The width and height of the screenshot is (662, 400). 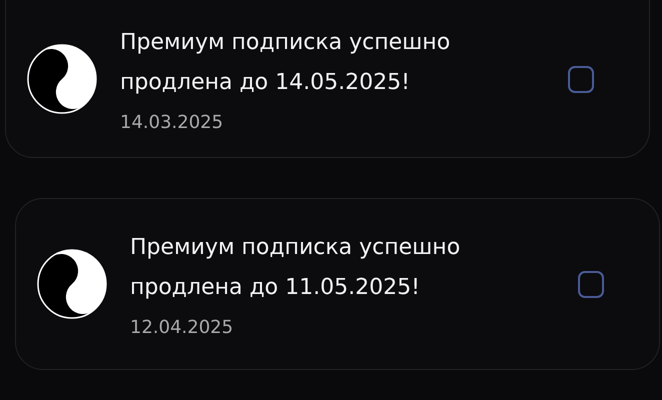 What do you see at coordinates (172, 122) in the screenshot?
I see `notification-date: 14.03.2025` at bounding box center [172, 122].